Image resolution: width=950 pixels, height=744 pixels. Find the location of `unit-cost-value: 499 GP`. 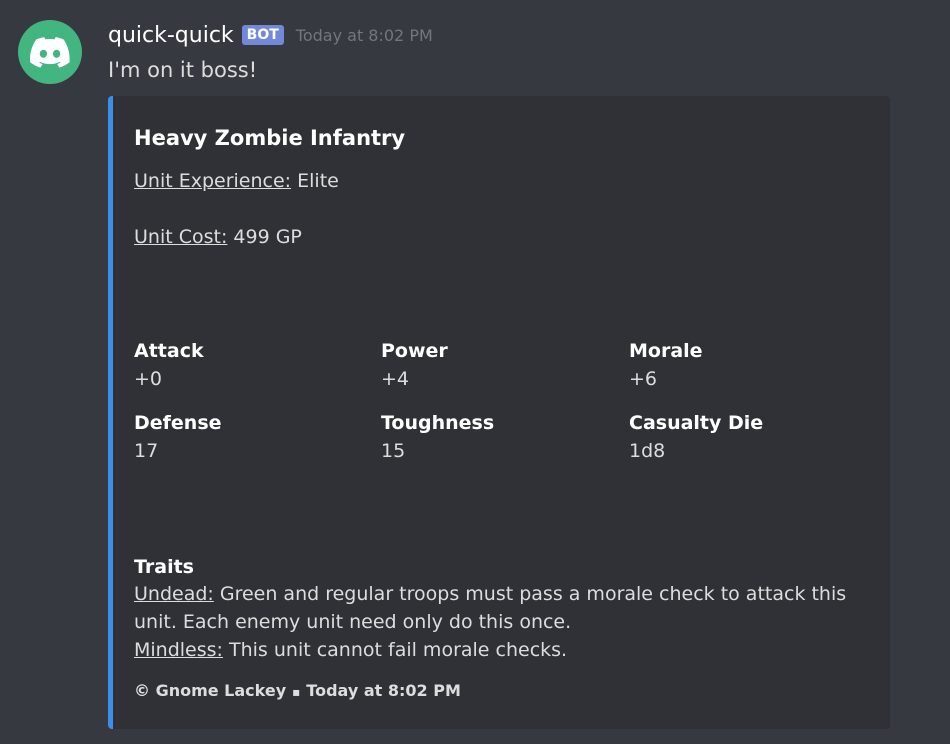

unit-cost-value: 499 GP is located at coordinates (267, 237).